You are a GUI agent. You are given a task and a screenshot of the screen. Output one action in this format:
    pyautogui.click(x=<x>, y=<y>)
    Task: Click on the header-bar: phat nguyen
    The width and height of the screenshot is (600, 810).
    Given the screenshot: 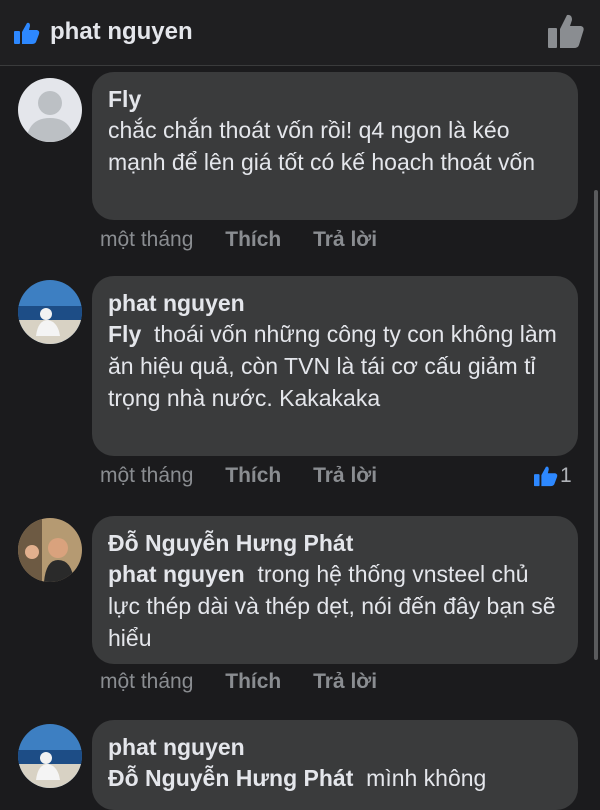 What is the action you would take?
    pyautogui.click(x=300, y=33)
    